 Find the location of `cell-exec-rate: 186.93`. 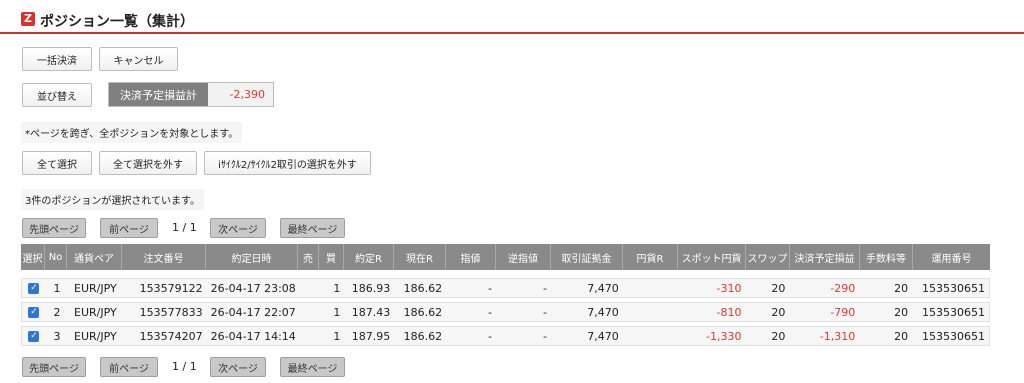

cell-exec-rate: 186.93 is located at coordinates (371, 288).